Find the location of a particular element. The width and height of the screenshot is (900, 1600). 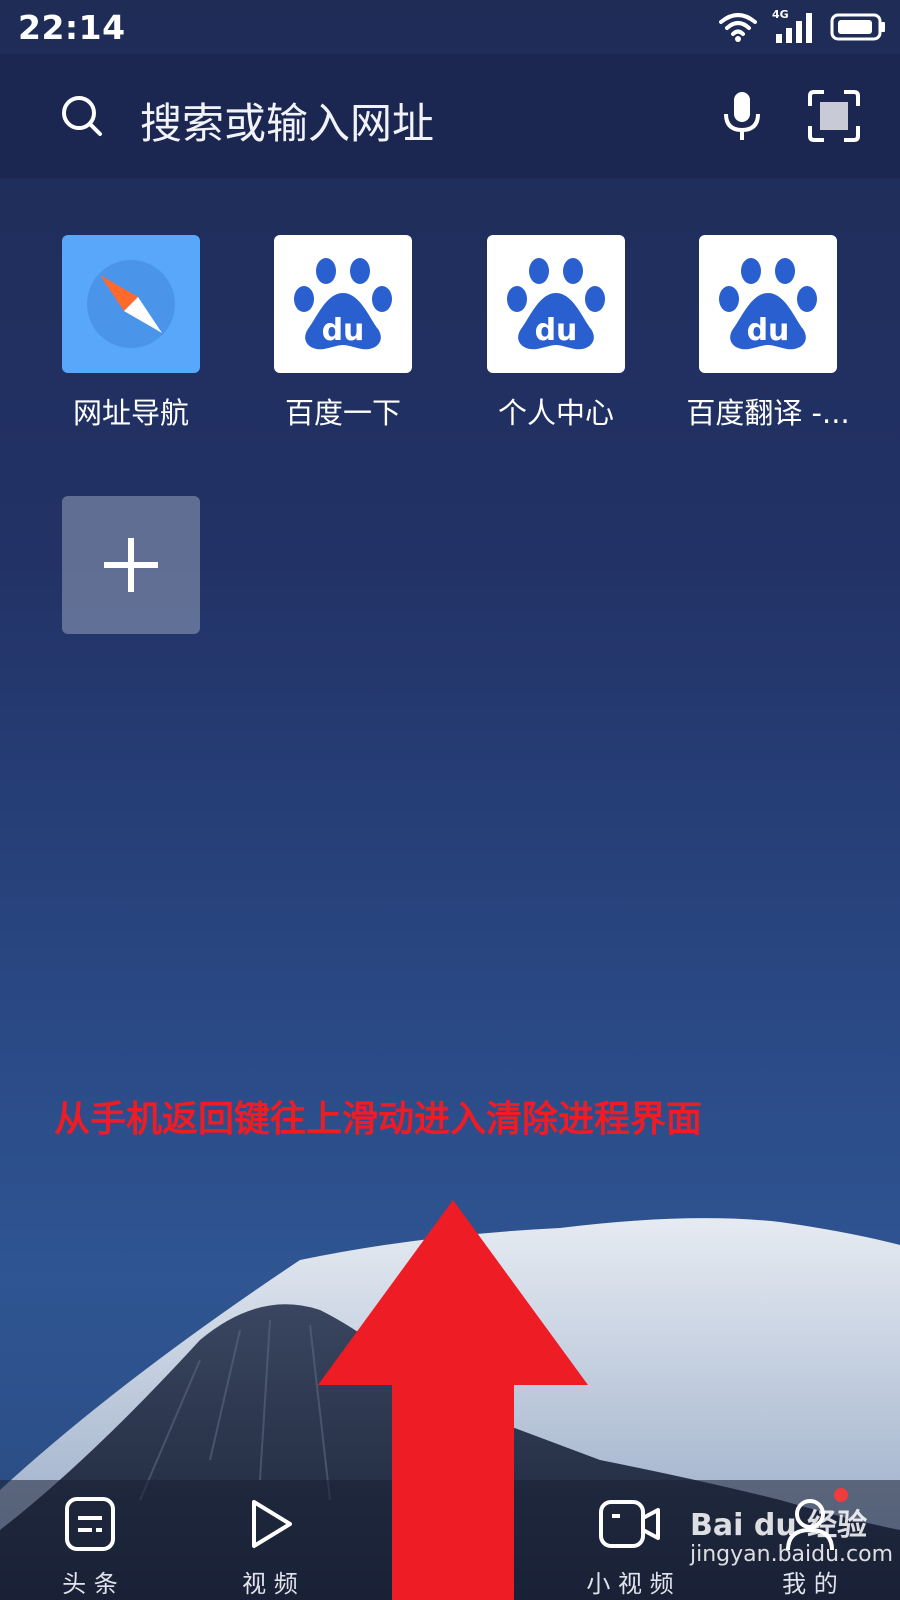

microphone-icon is located at coordinates (742, 116).